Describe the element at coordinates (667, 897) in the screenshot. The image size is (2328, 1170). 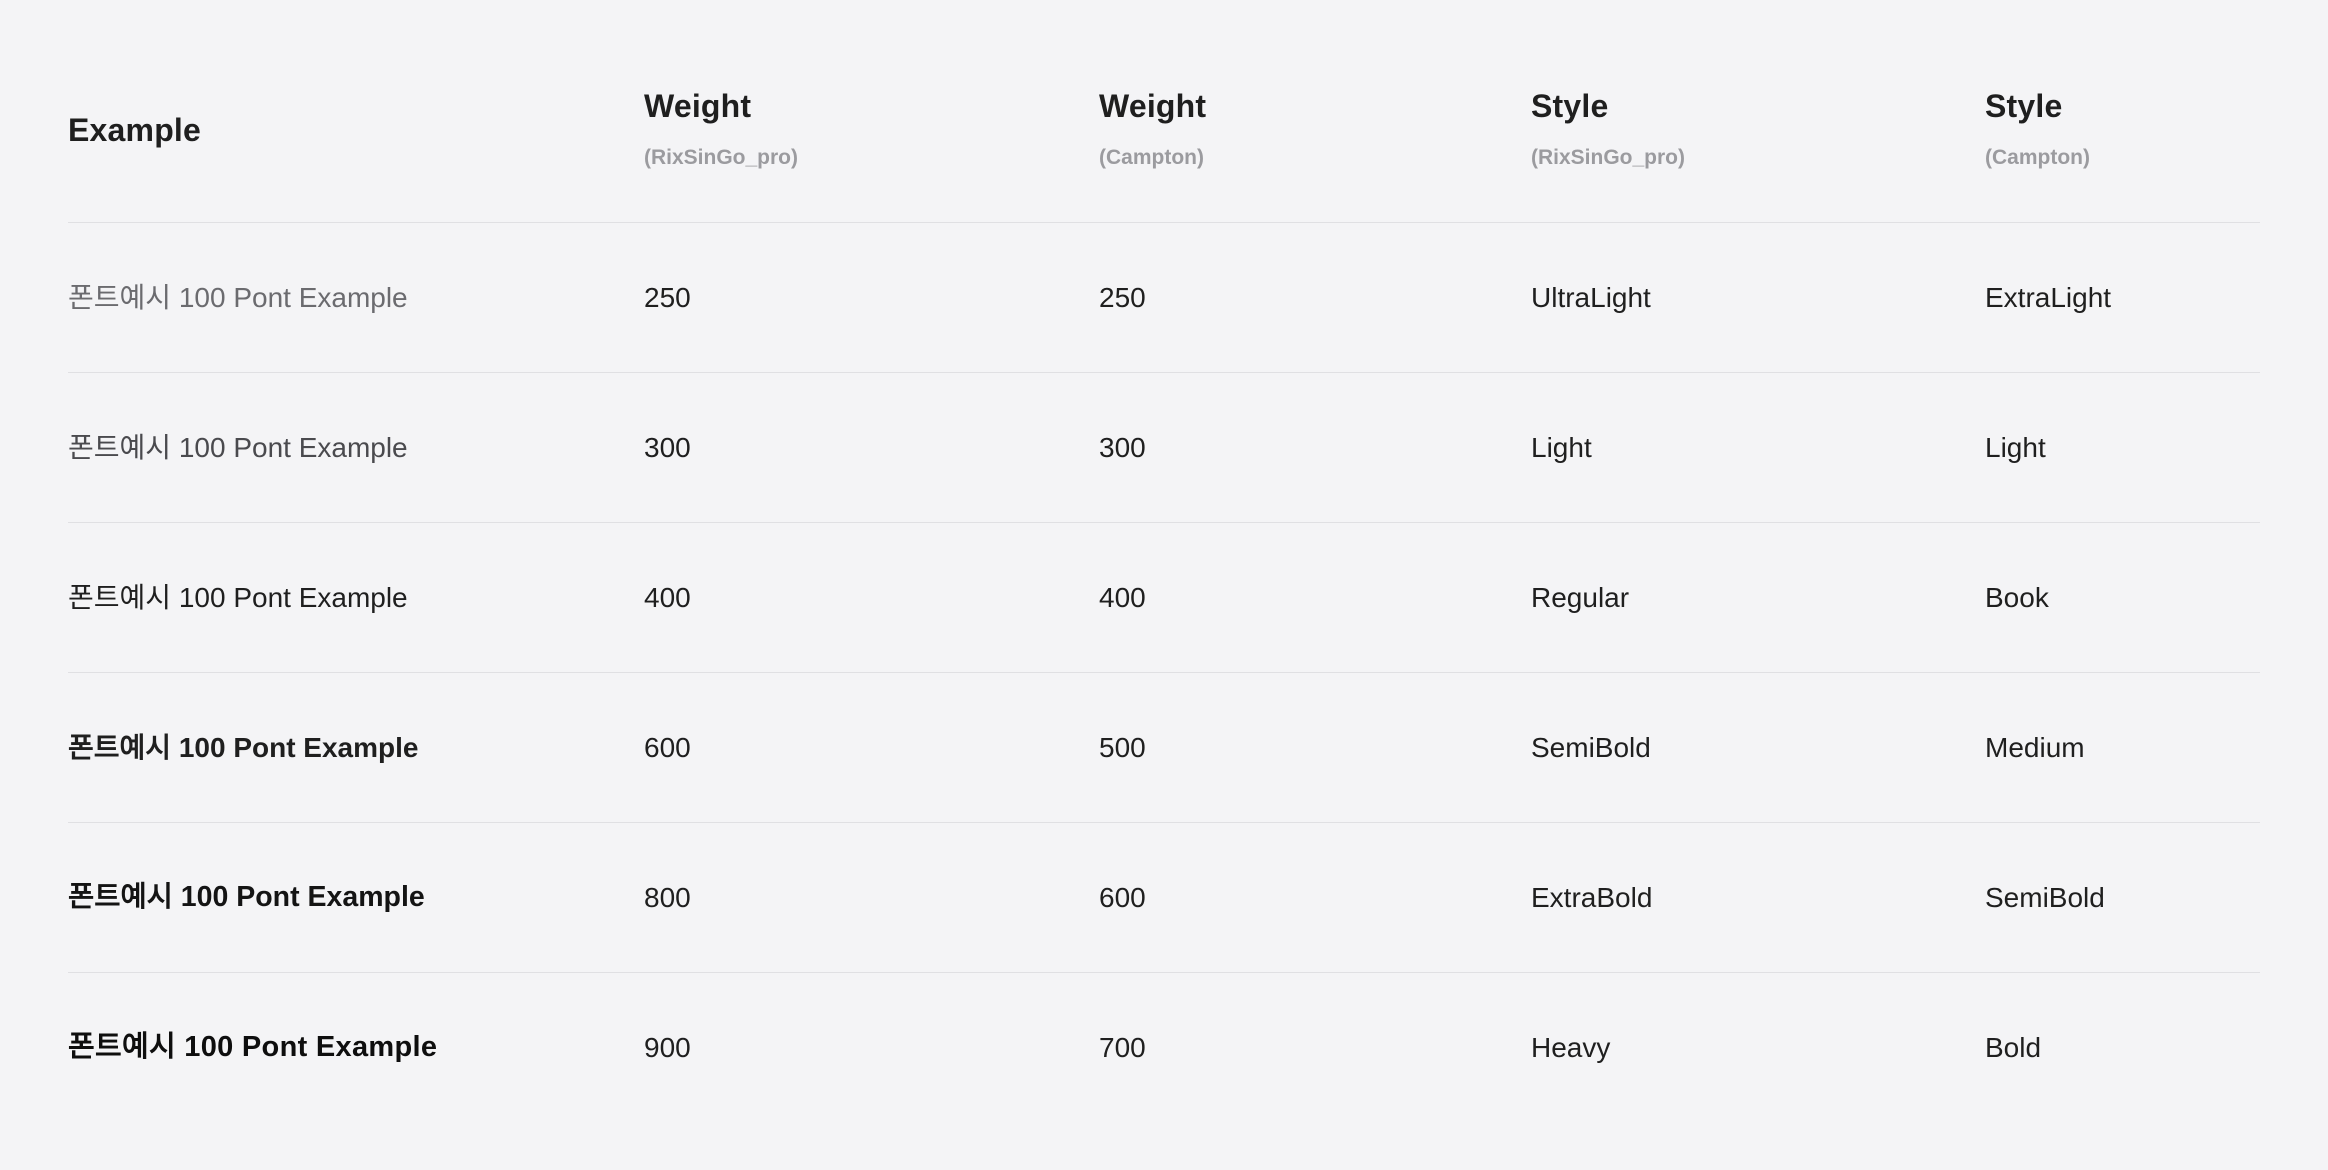
I see `weight-rix-cell: 800` at that location.